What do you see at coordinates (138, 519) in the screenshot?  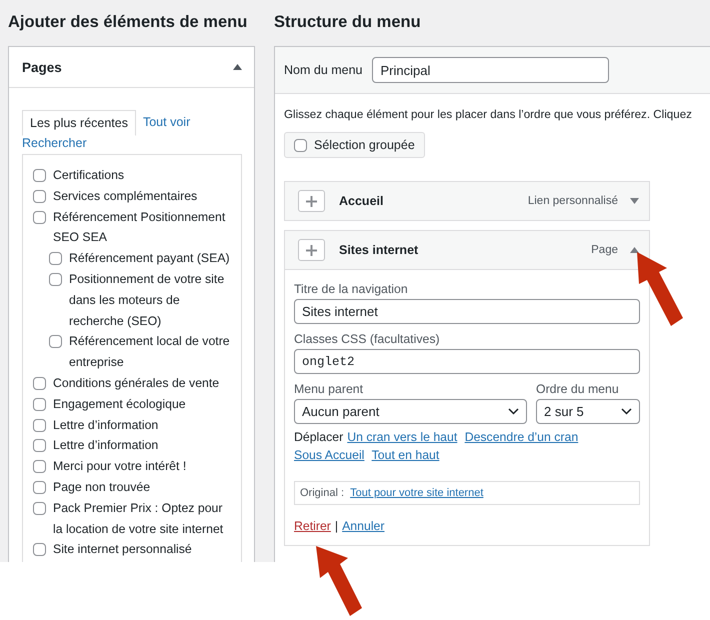 I see `page-label: Pack Premier Prix : Optez pour la location de votre site internet` at bounding box center [138, 519].